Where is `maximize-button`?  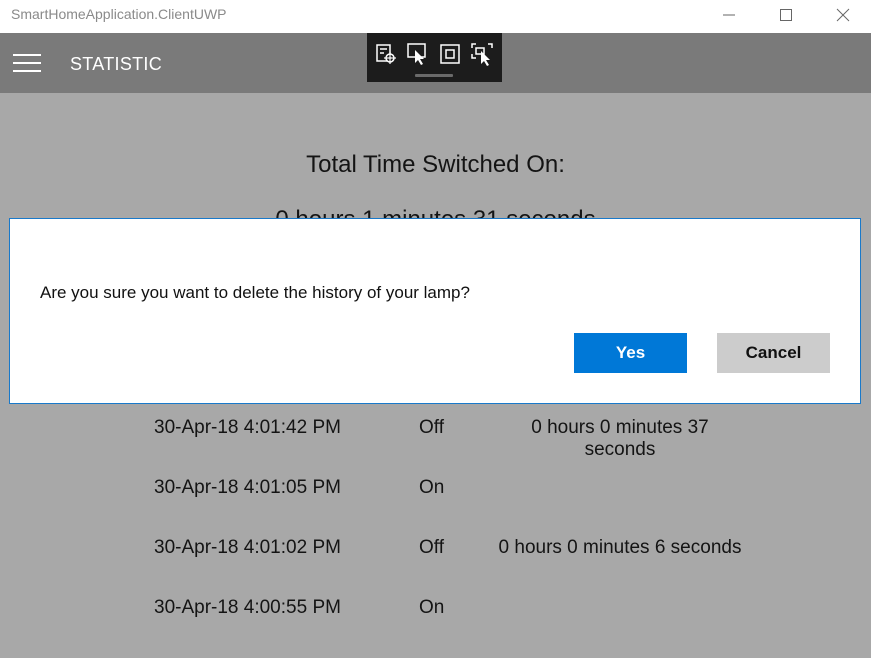 maximize-button is located at coordinates (786, 15).